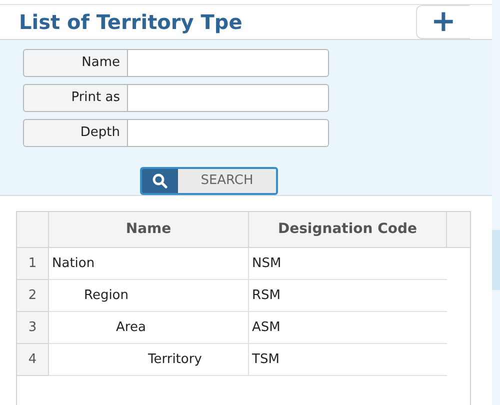 The image size is (500, 405). I want to click on side-panel-highlight, so click(496, 260).